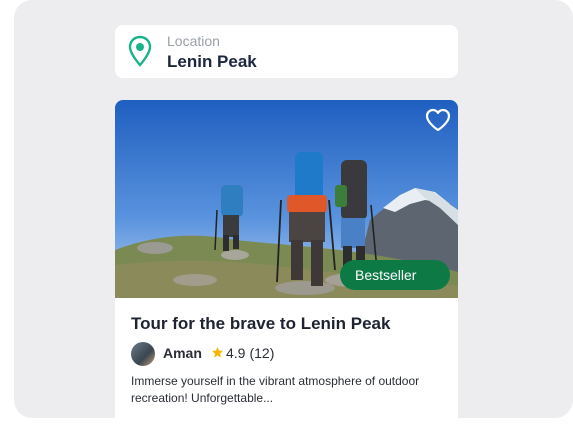  What do you see at coordinates (193, 41) in the screenshot?
I see `location-label: Location` at bounding box center [193, 41].